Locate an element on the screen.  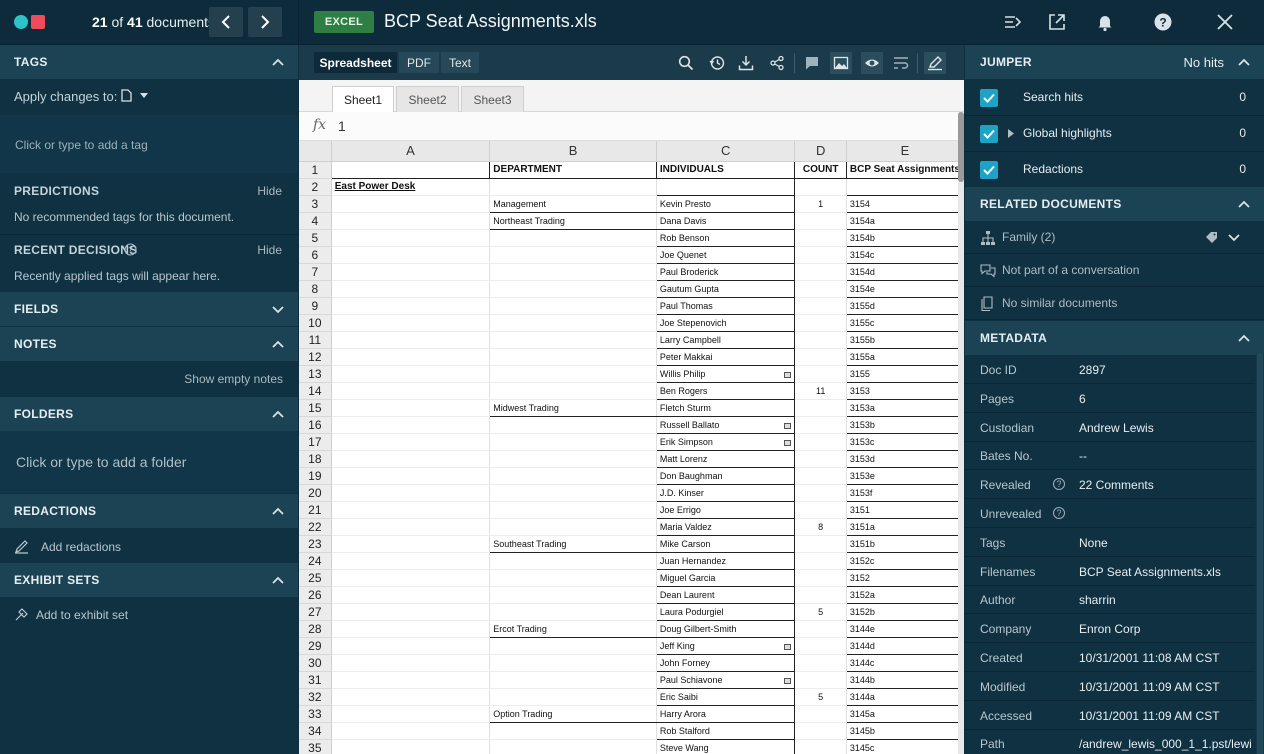
download-icon is located at coordinates (746, 63).